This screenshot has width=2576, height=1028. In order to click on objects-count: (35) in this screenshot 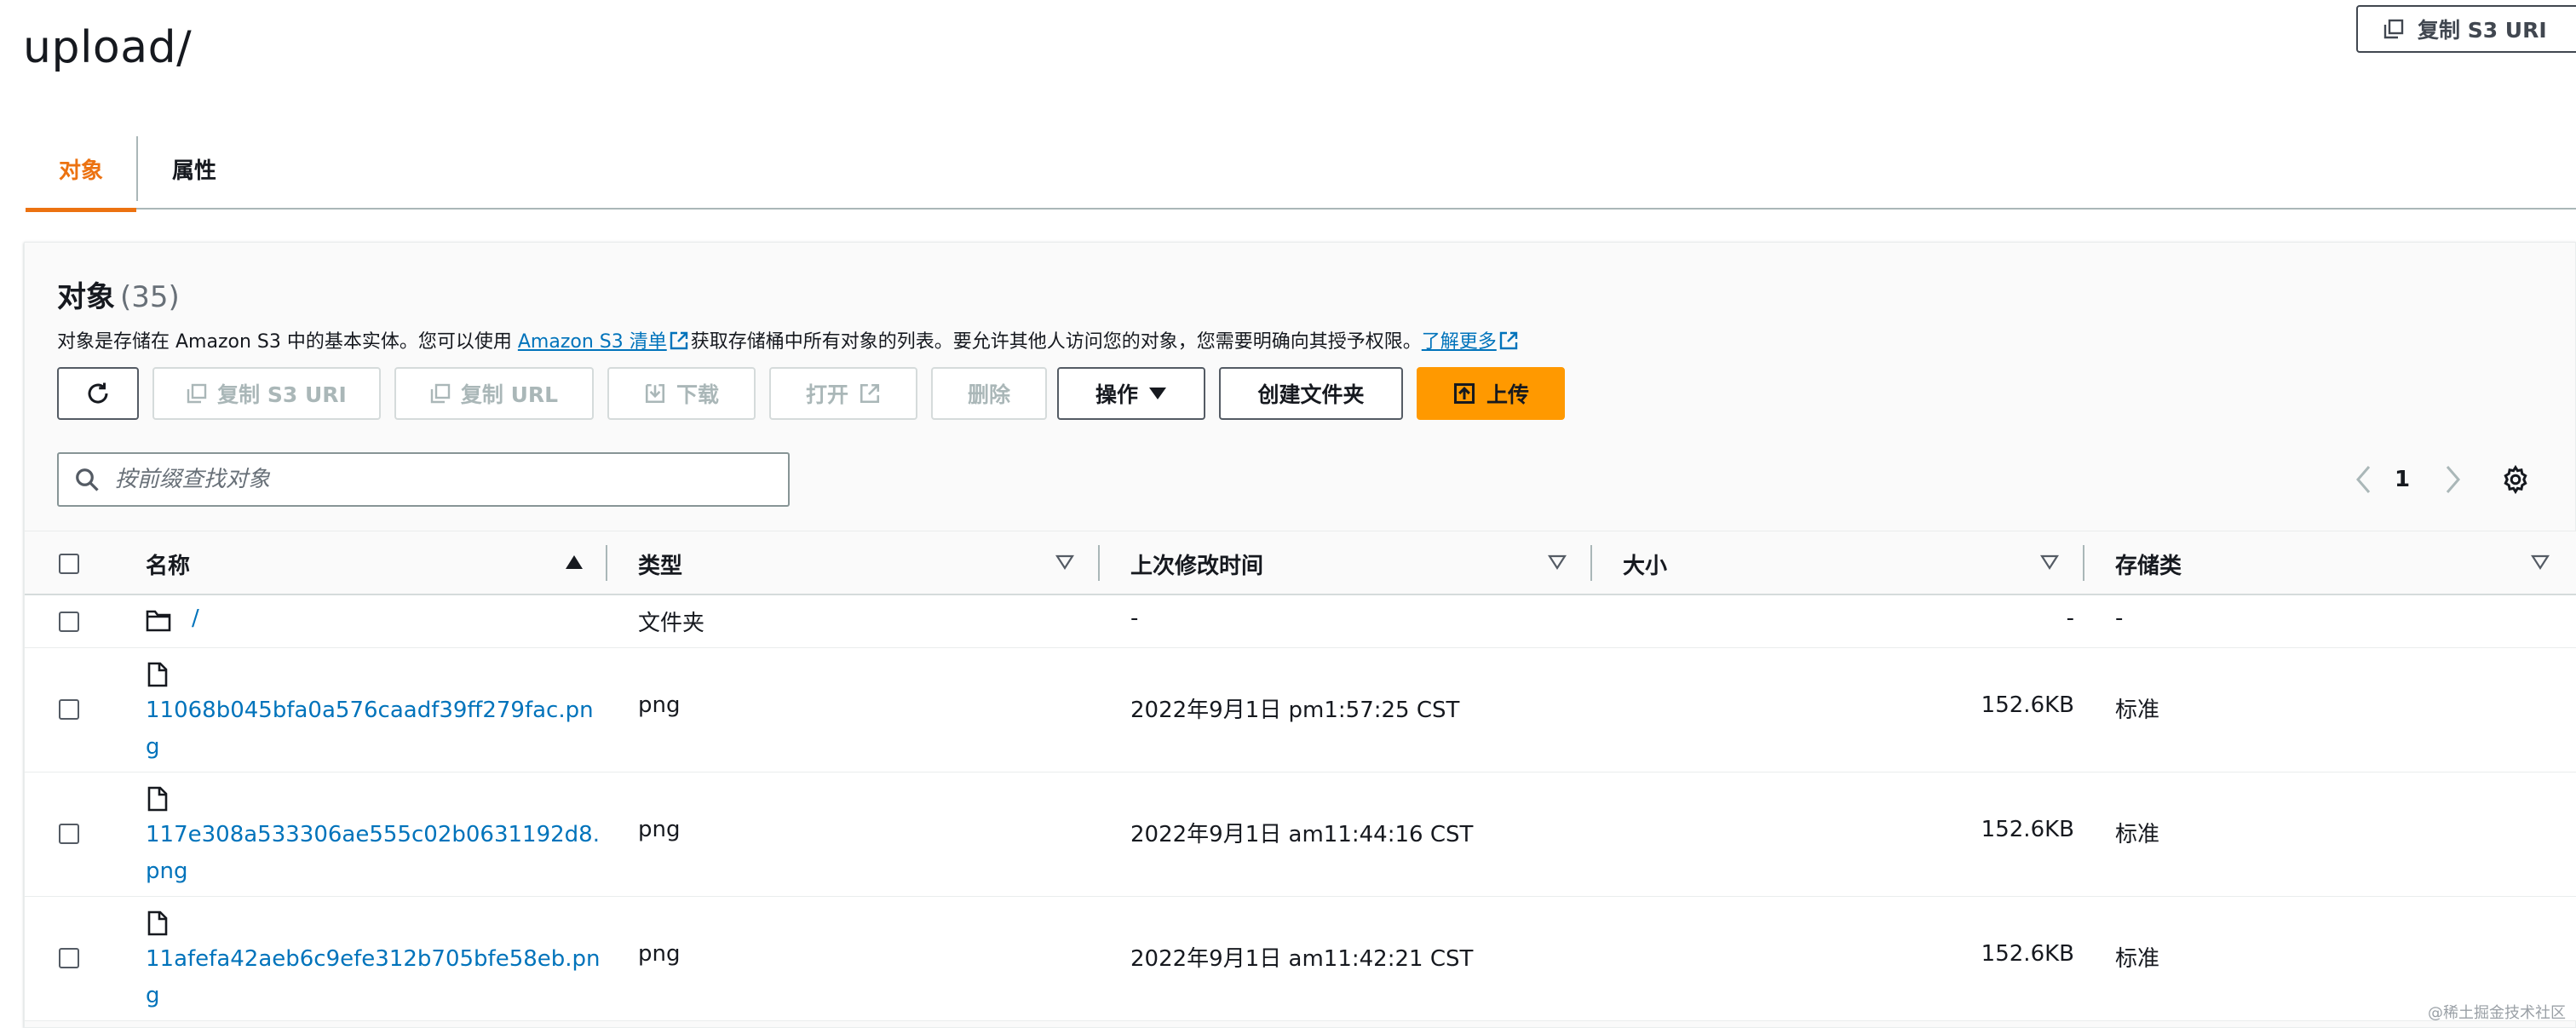, I will do `click(150, 297)`.